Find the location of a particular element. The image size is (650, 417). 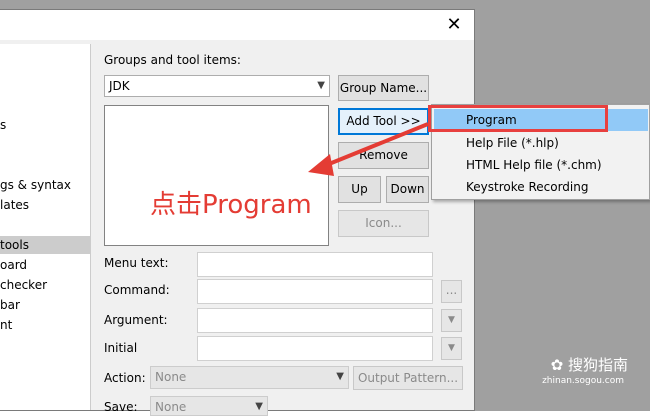

save-select-value: None is located at coordinates (171, 407).